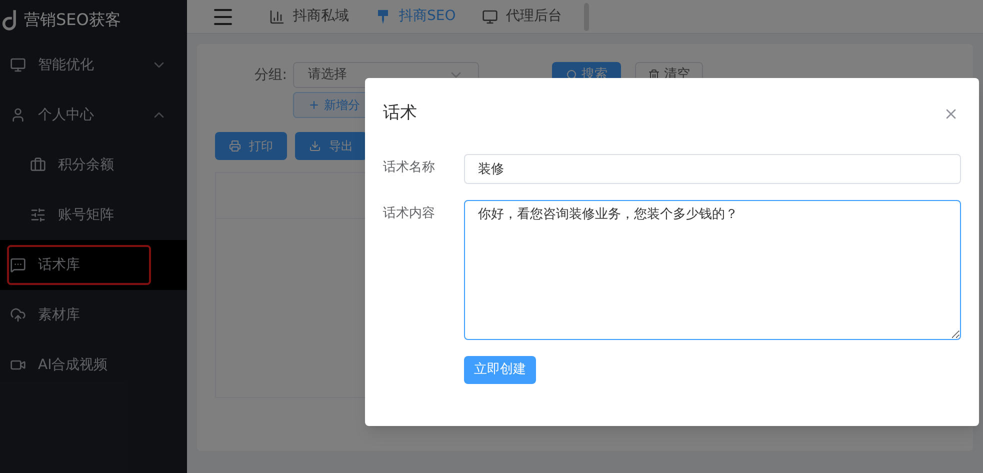 The width and height of the screenshot is (983, 473). Describe the element at coordinates (522, 17) in the screenshot. I see `nav-tab: 代理后台` at that location.